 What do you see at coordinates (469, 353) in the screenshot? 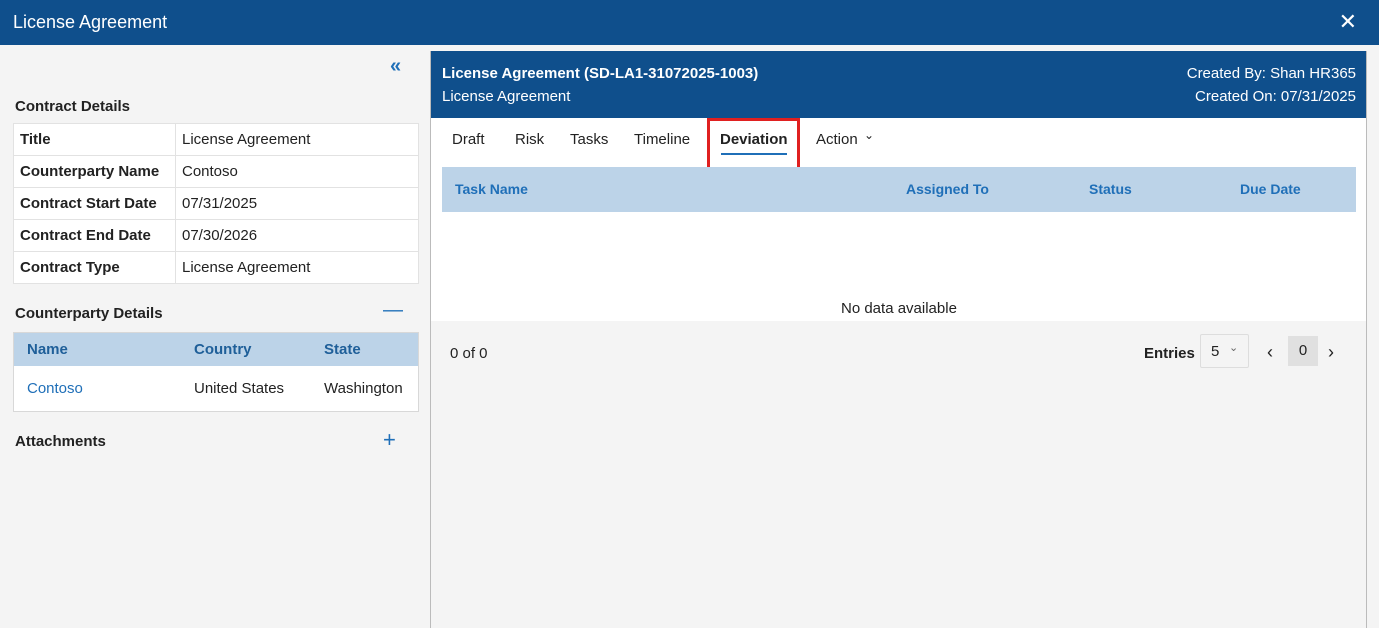
I see `record-count: 0 of 0` at bounding box center [469, 353].